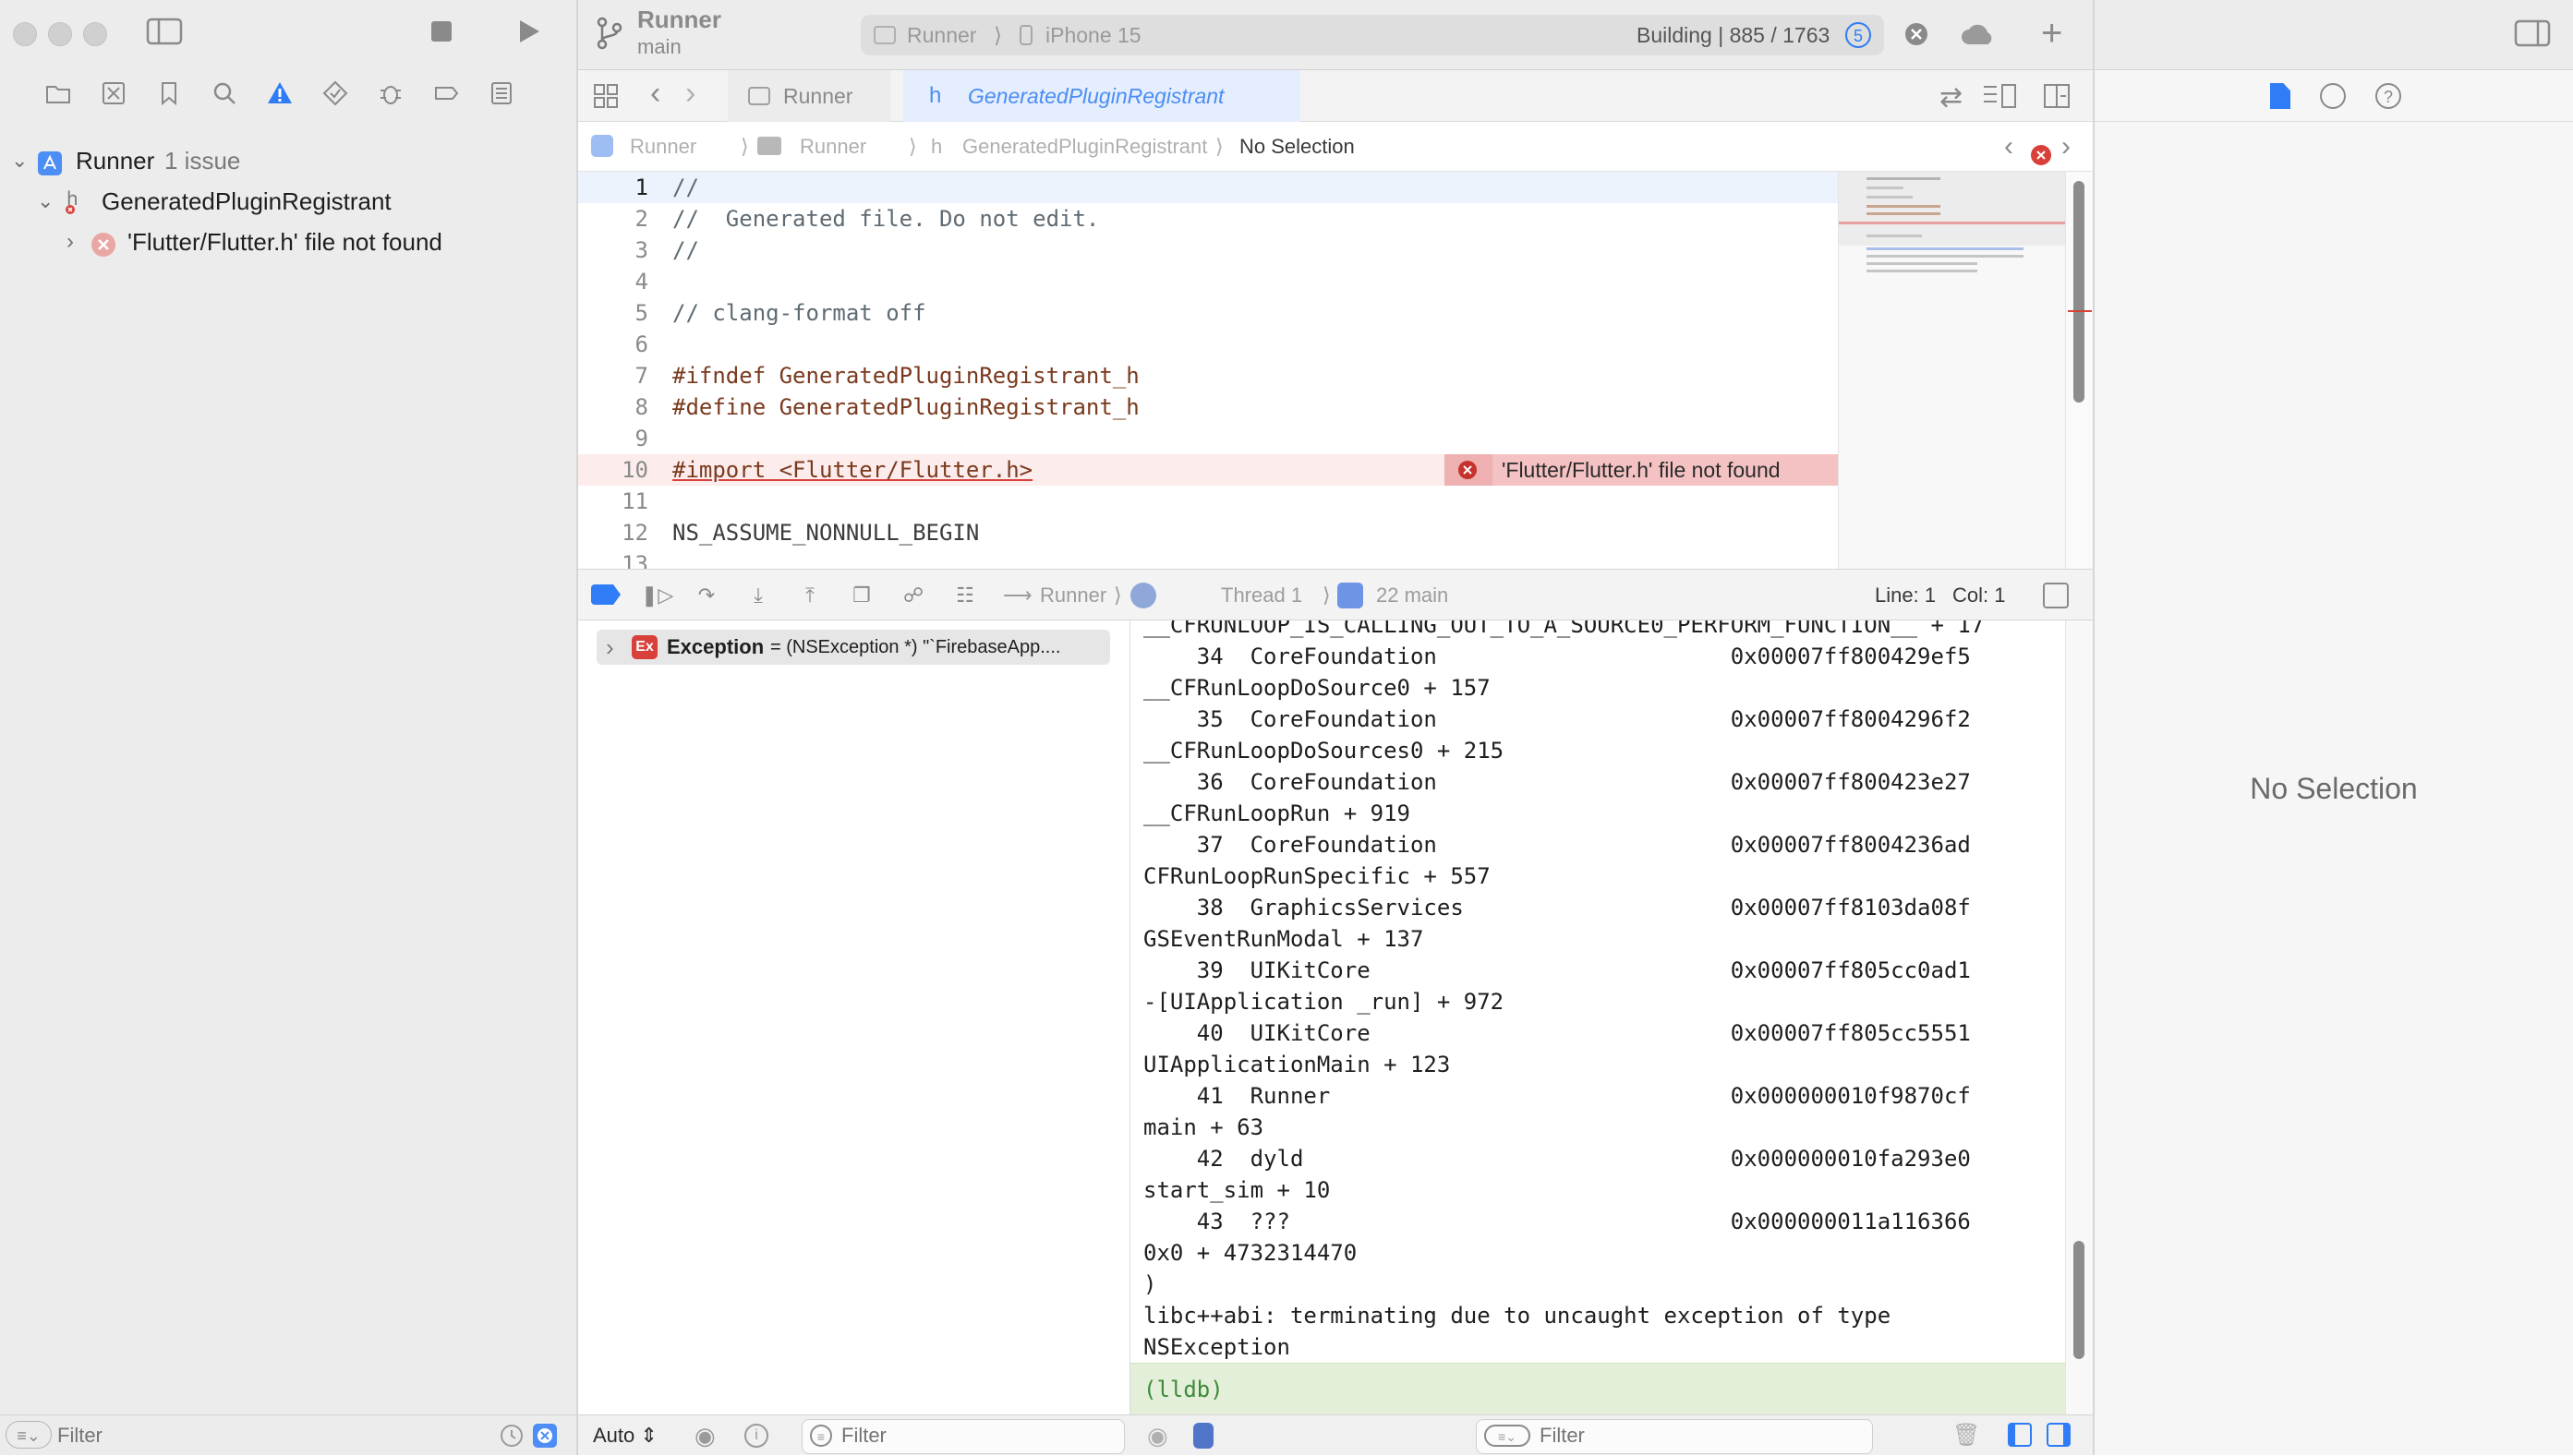 Image resolution: width=2573 pixels, height=1456 pixels. I want to click on tree-row-file: ⌄ h GeneratedPluginRegistrant, so click(288, 201).